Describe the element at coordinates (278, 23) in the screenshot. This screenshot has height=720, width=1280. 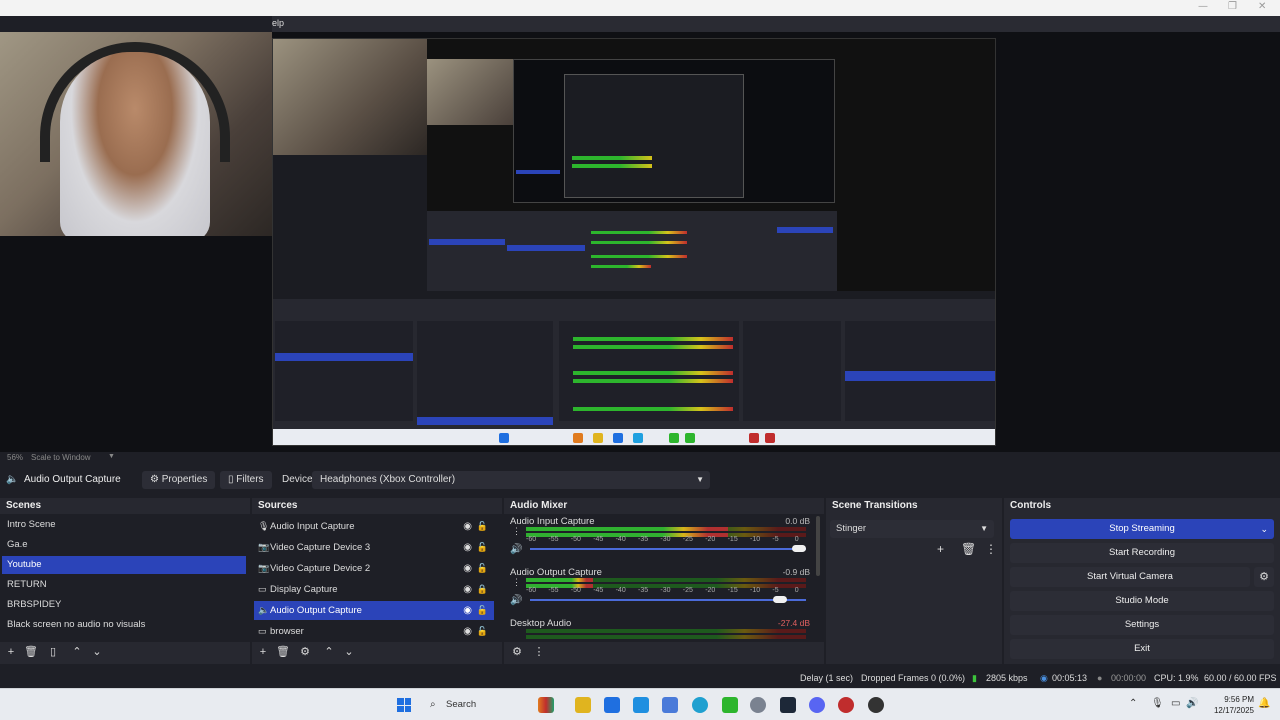
I see `menu-help: elp` at that location.